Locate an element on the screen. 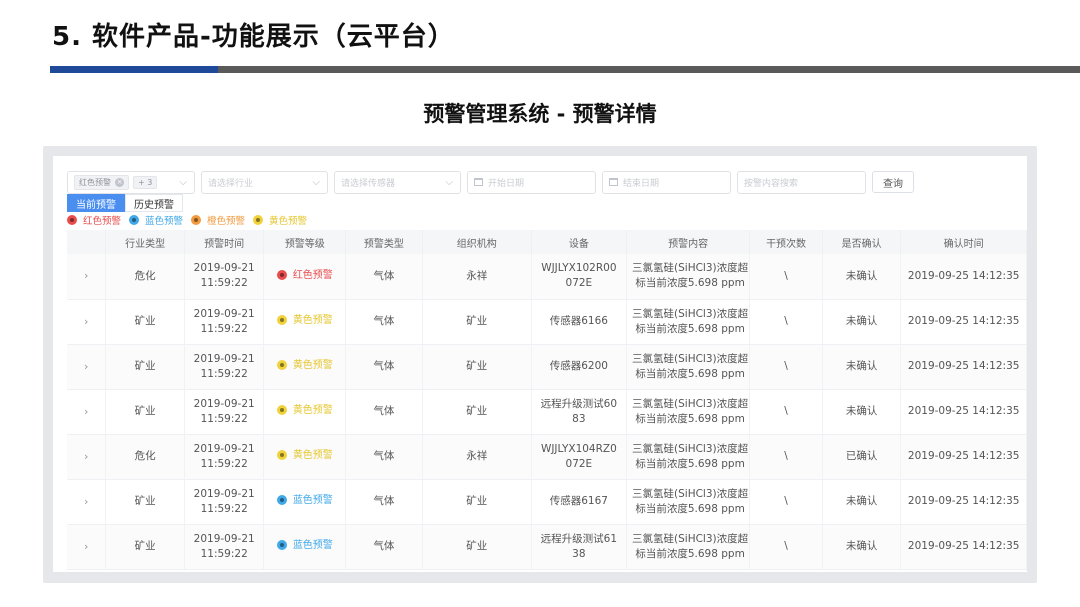 This screenshot has width=1080, height=607. chevron-down-icon: ⌵ is located at coordinates (449, 182).